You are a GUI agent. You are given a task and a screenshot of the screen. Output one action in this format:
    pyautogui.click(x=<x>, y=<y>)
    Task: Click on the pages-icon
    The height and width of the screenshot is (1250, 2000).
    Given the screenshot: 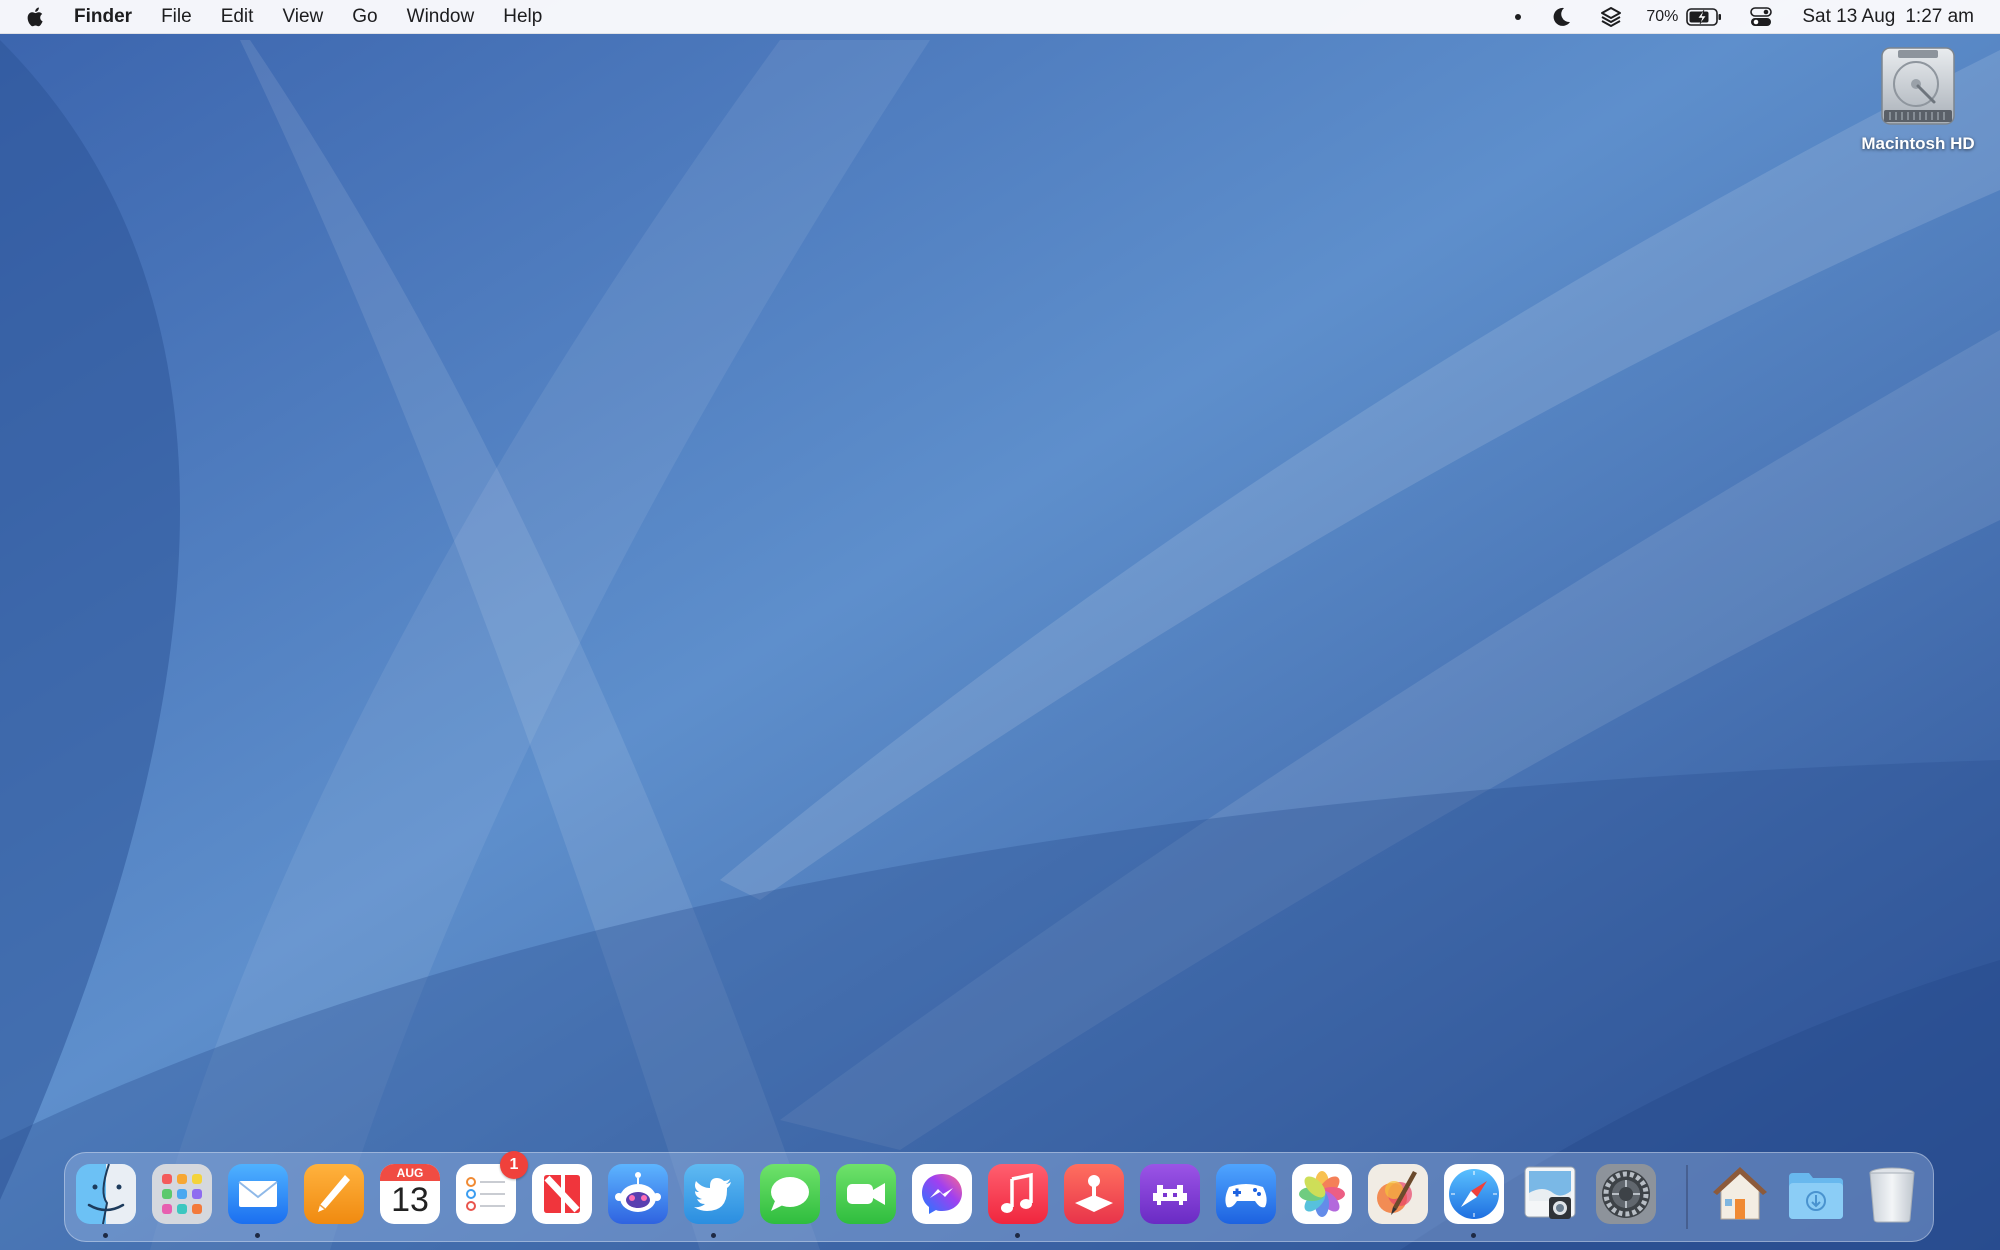 What is the action you would take?
    pyautogui.click(x=334, y=1194)
    